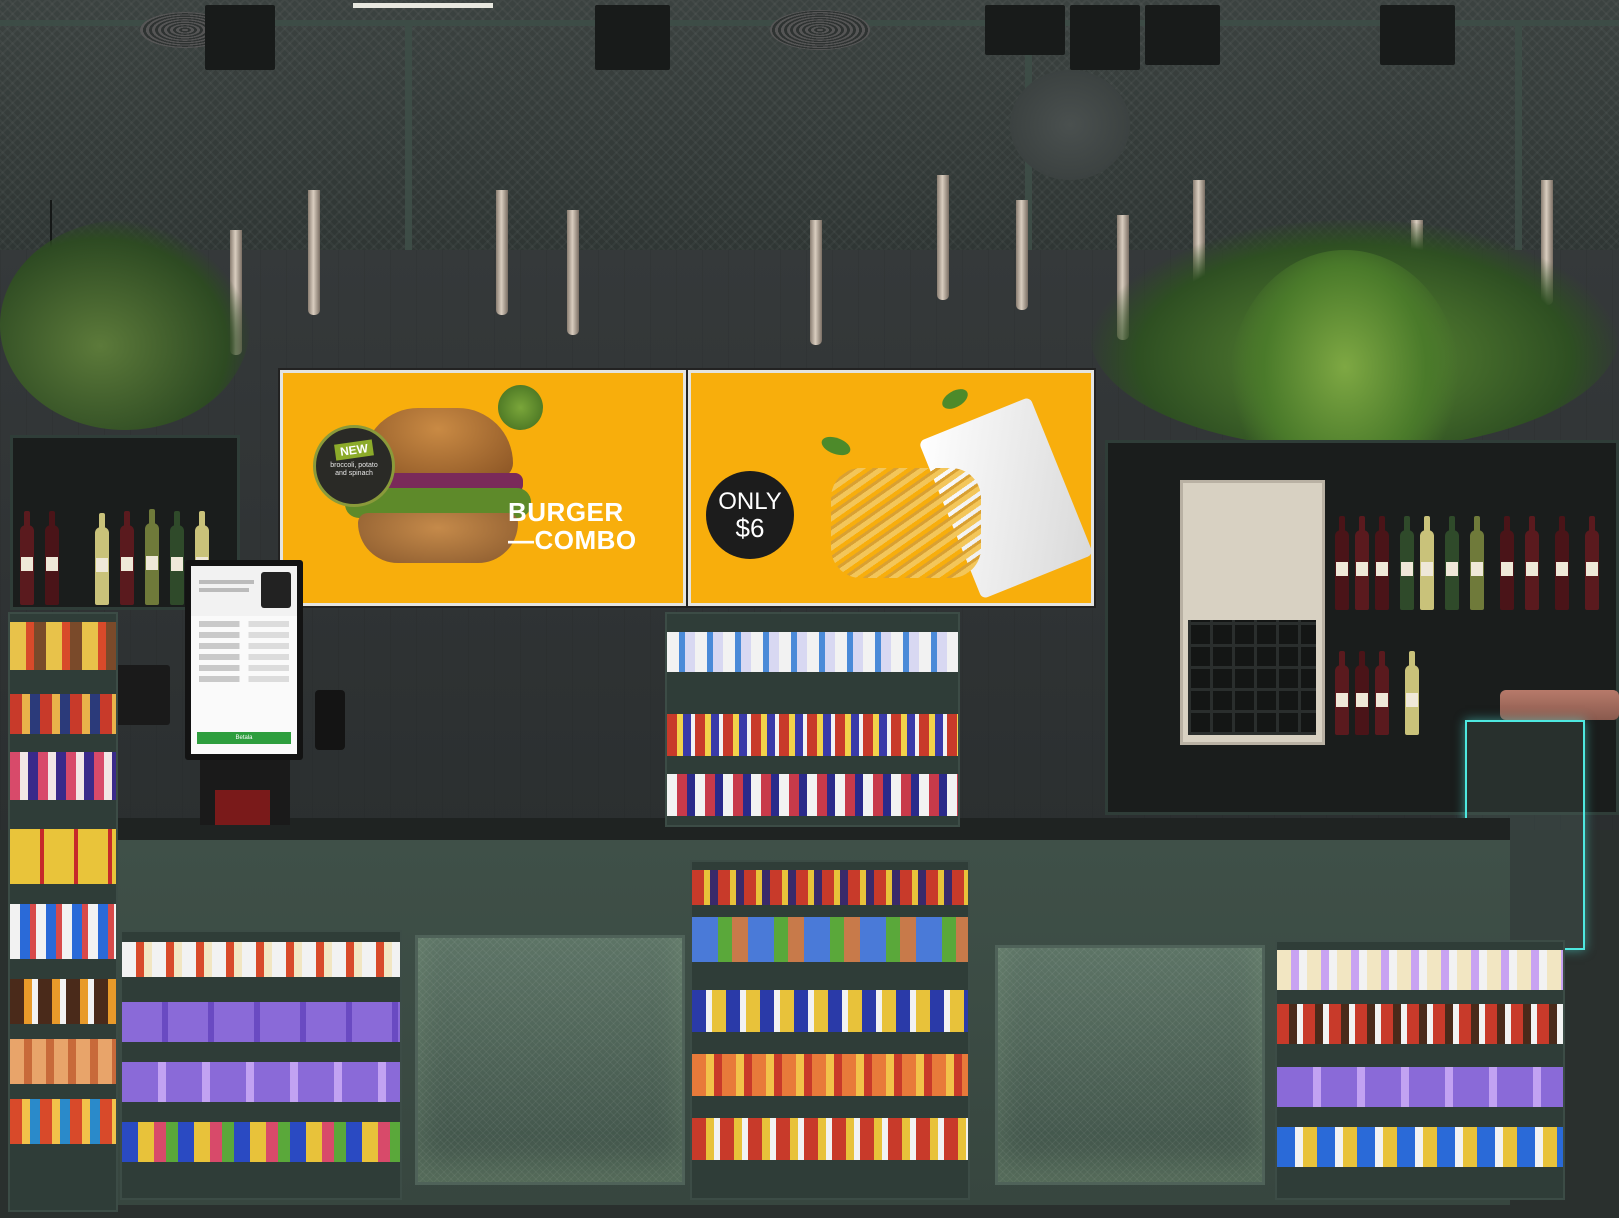  Describe the element at coordinates (906, 523) in the screenshot. I see `french-fries` at that location.